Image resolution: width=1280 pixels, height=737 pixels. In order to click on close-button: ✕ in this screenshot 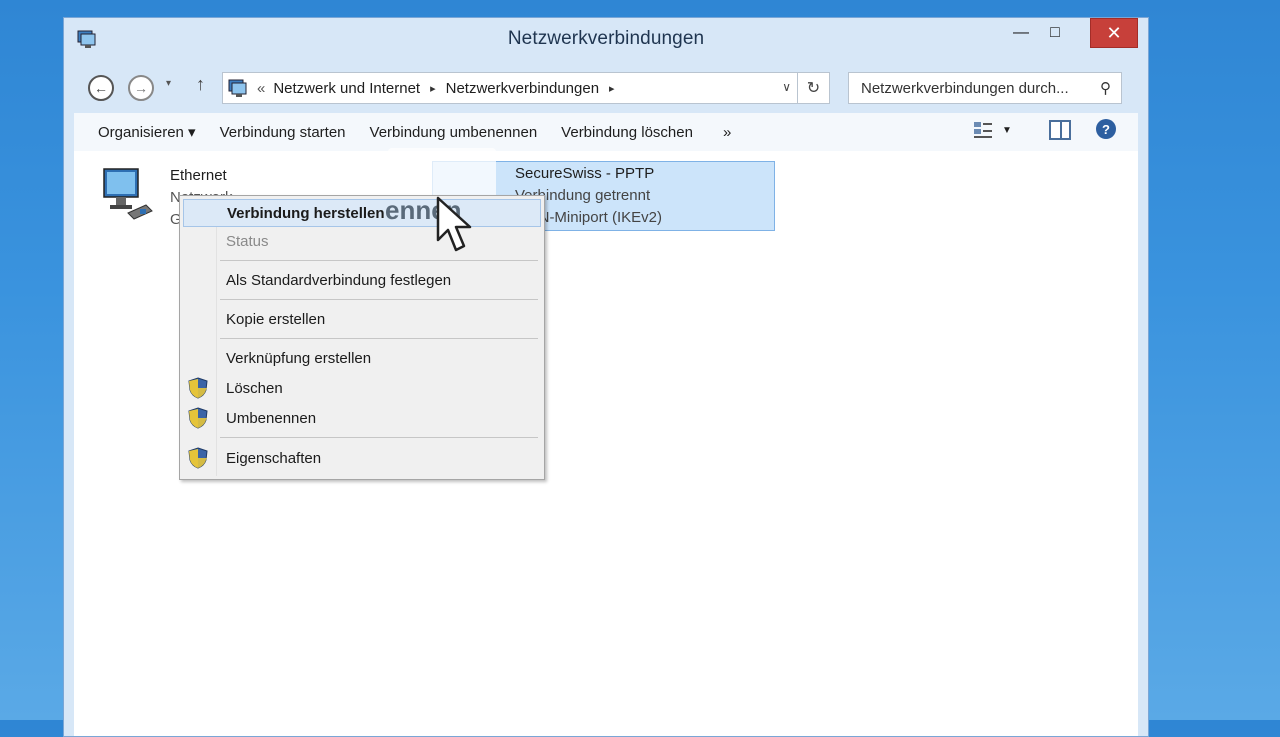, I will do `click(1114, 33)`.